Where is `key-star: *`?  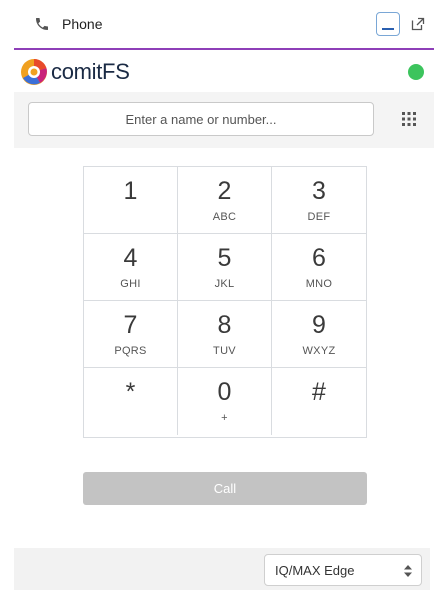 key-star: * is located at coordinates (131, 401).